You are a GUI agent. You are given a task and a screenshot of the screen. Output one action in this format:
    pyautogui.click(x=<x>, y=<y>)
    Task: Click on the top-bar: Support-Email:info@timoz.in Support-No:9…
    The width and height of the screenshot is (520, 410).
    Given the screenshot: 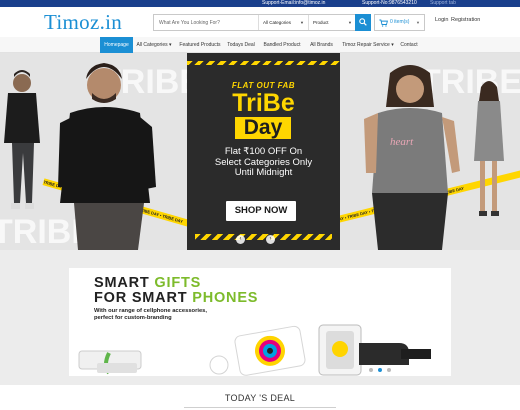 What is the action you would take?
    pyautogui.click(x=260, y=3)
    